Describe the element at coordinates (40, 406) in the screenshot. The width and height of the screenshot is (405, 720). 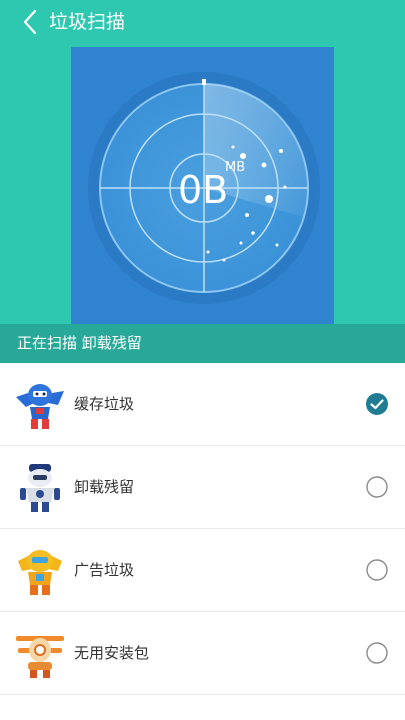
I see `robot-blue-icon` at that location.